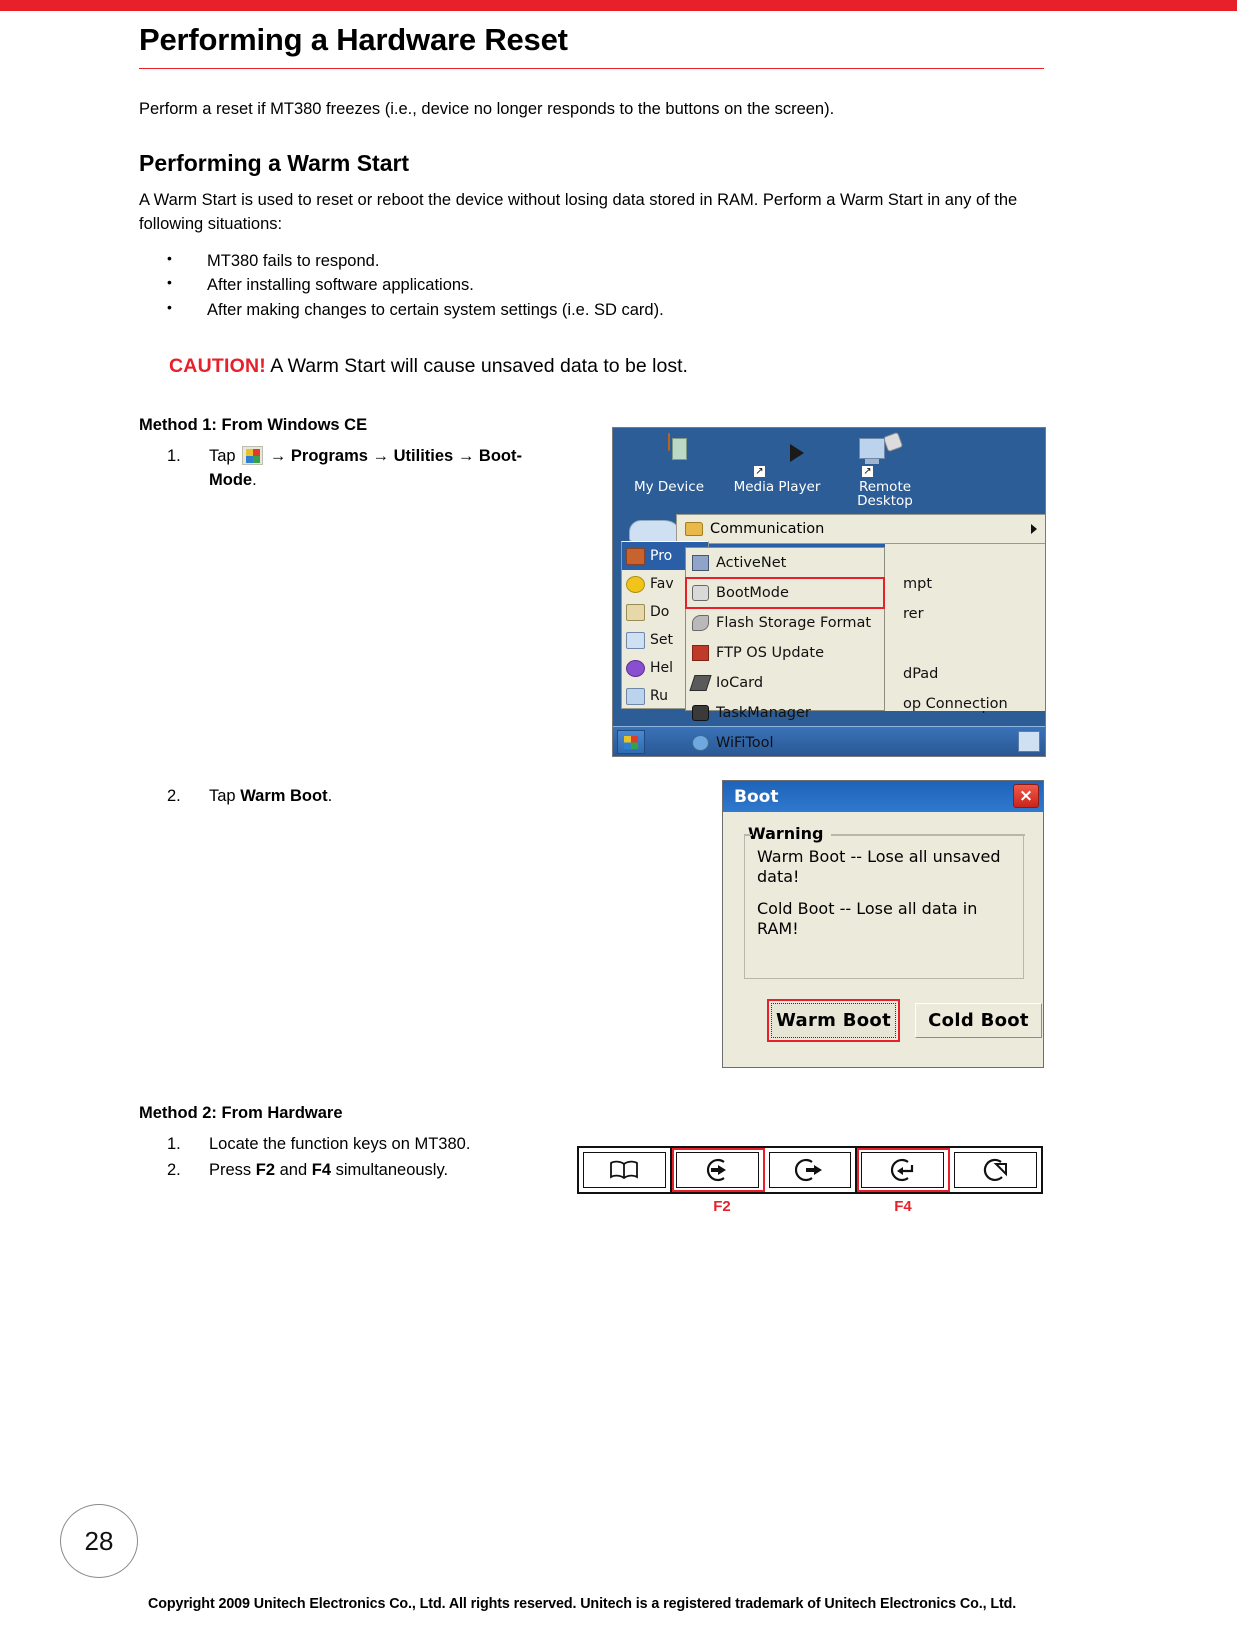 This screenshot has width=1237, height=1639. Describe the element at coordinates (329, 456) in the screenshot. I see `menu-path-programs: Programs` at that location.